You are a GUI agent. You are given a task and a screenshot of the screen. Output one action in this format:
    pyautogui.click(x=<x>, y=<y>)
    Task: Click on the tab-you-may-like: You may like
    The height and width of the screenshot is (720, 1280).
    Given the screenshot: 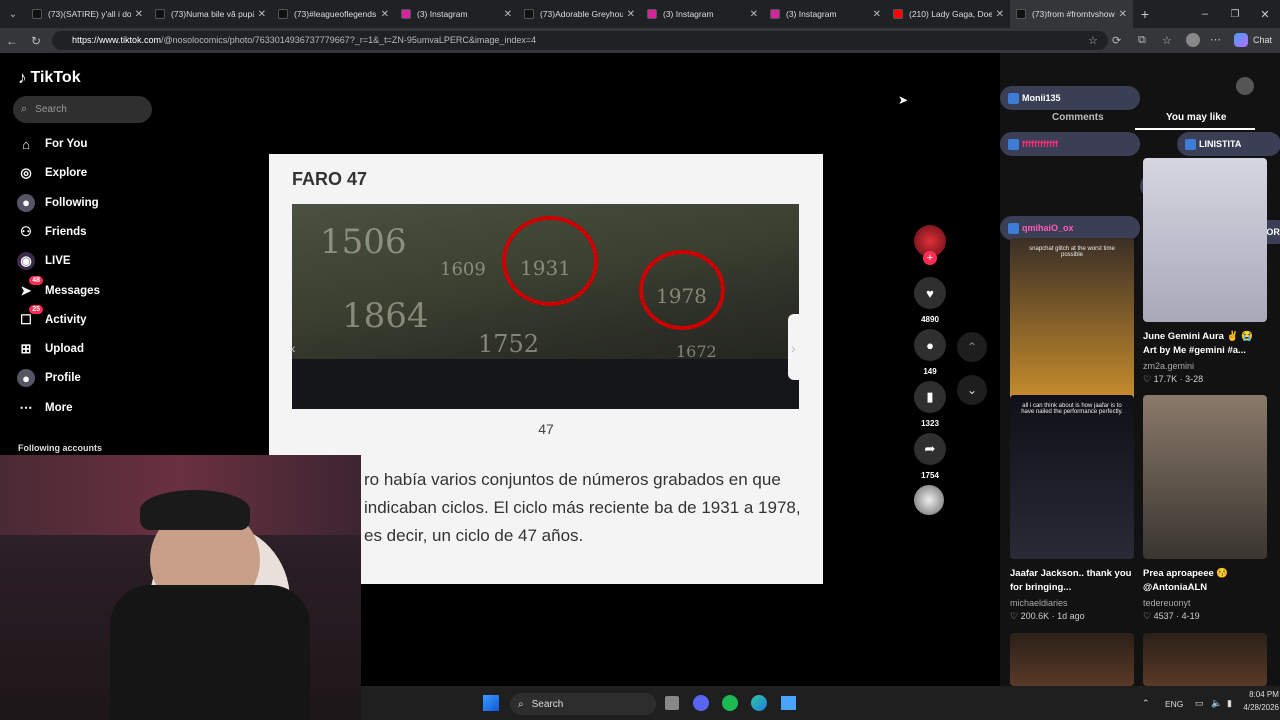 What is the action you would take?
    pyautogui.click(x=1196, y=117)
    